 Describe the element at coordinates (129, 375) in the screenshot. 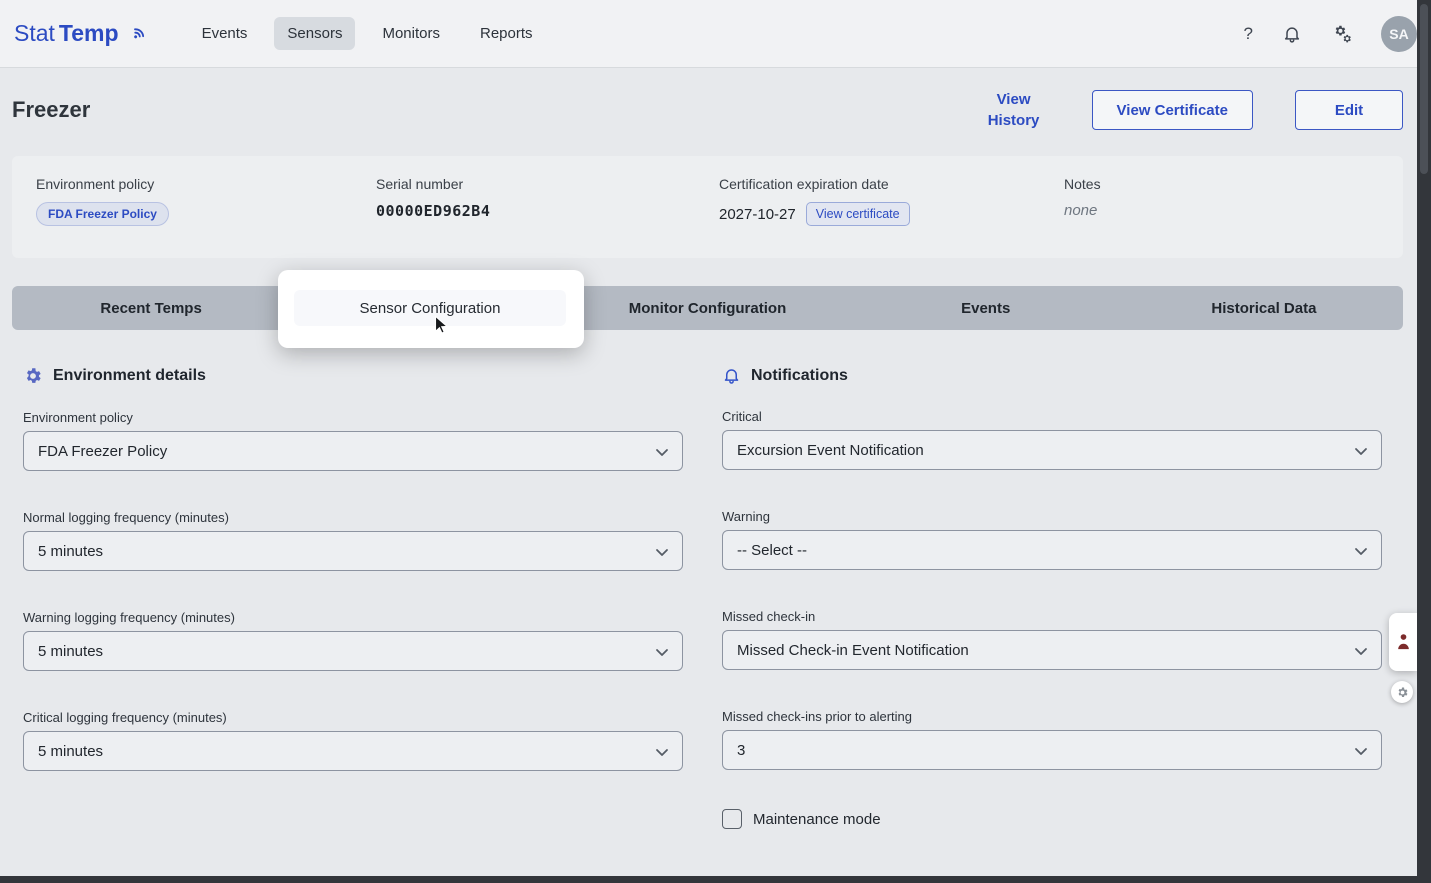

I see `environment-details-title: Environment details` at that location.